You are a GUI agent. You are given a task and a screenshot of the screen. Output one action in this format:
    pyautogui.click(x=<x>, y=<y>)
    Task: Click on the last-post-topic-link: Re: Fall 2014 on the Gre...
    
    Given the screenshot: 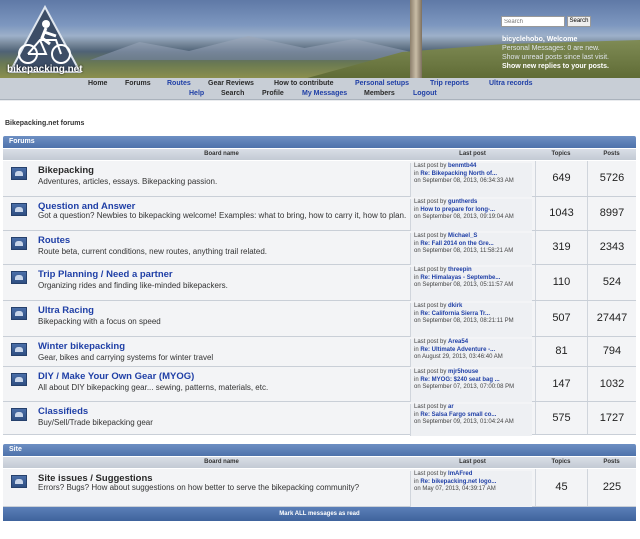 What is the action you would take?
    pyautogui.click(x=456, y=244)
    